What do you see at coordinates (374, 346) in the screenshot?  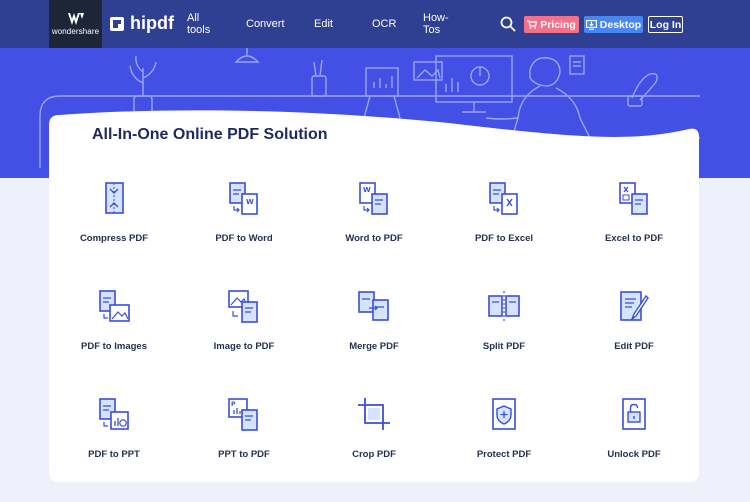 I see `tool-label: Merge PDF` at bounding box center [374, 346].